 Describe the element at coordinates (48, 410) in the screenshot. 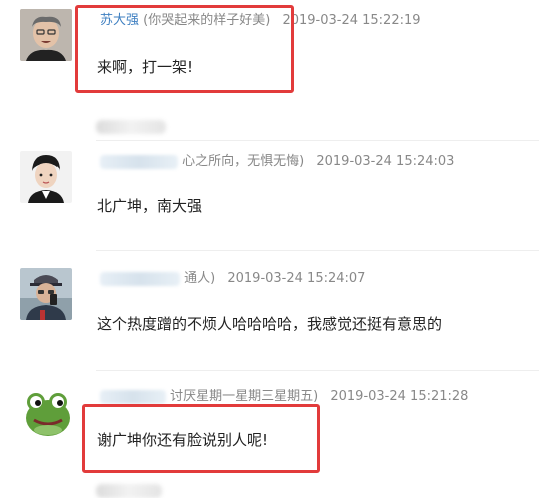

I see `frog-avatar-icon` at that location.